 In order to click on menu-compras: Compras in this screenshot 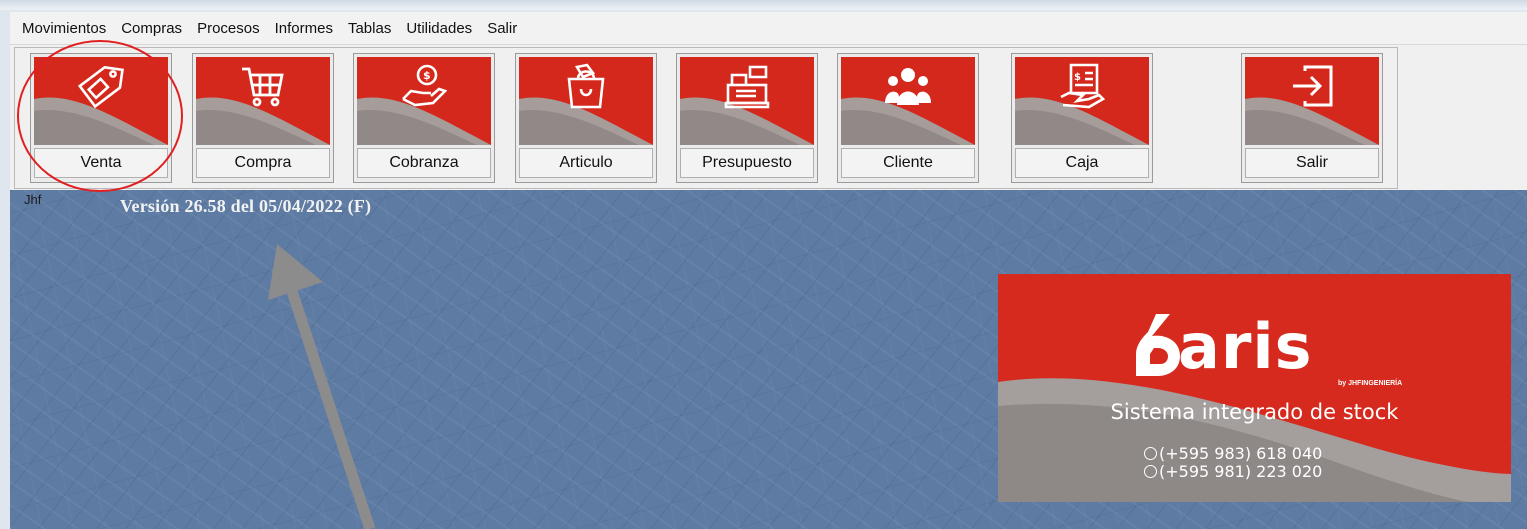, I will do `click(151, 28)`.